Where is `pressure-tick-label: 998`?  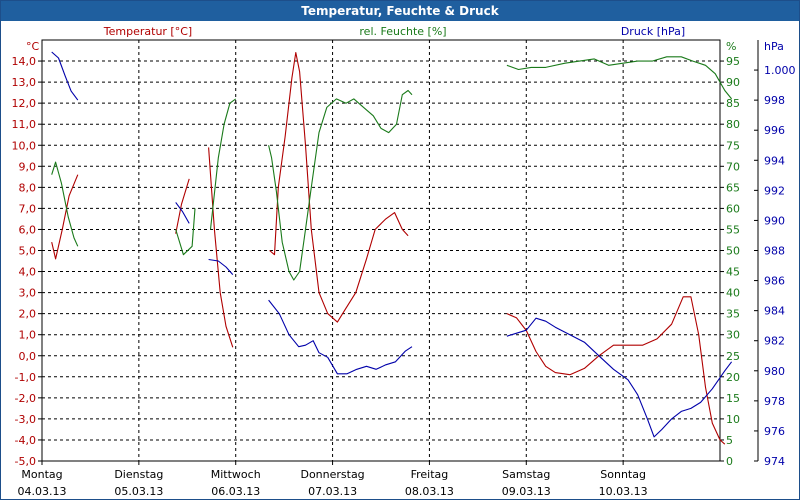 pressure-tick-label: 998 is located at coordinates (774, 100).